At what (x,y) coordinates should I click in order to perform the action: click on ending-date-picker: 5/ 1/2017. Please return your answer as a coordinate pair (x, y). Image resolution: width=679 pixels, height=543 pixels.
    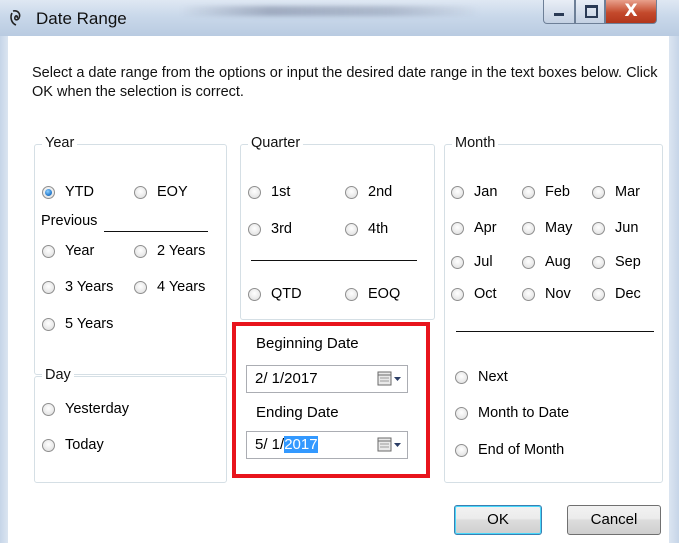
    Looking at the image, I should click on (327, 445).